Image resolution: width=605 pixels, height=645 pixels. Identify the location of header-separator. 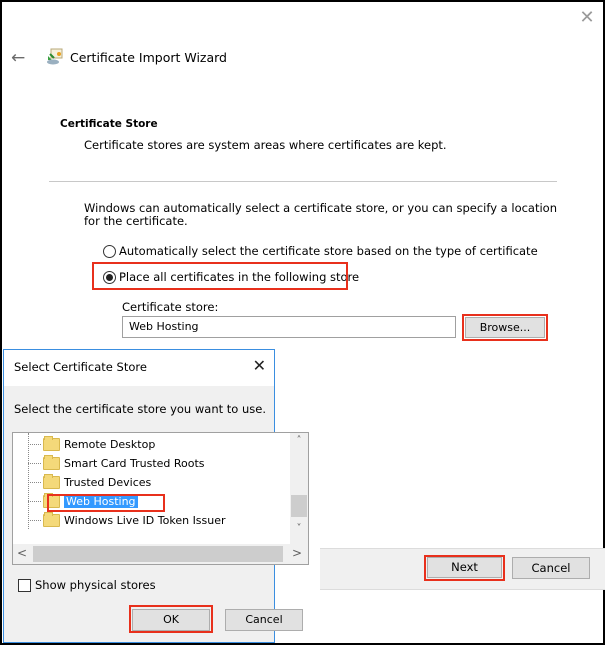
(303, 181).